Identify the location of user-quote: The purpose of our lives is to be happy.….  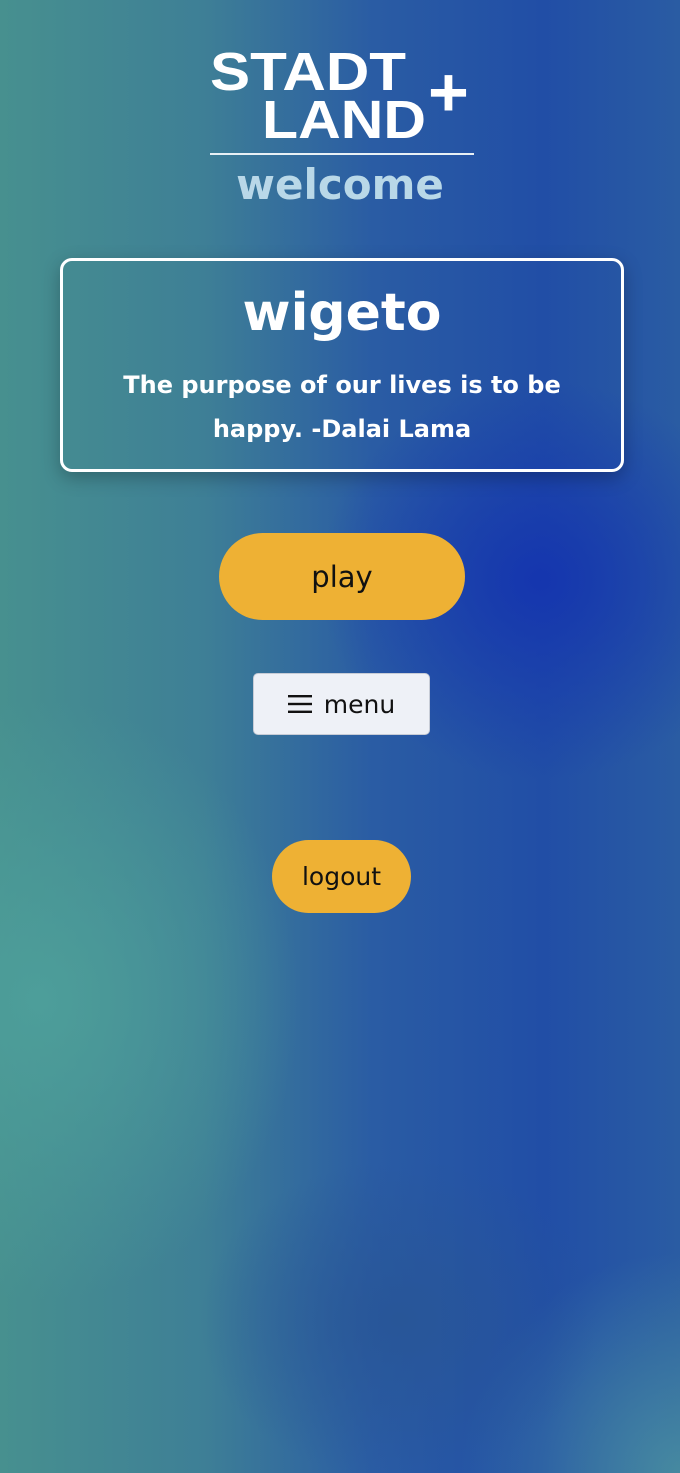
(342, 407).